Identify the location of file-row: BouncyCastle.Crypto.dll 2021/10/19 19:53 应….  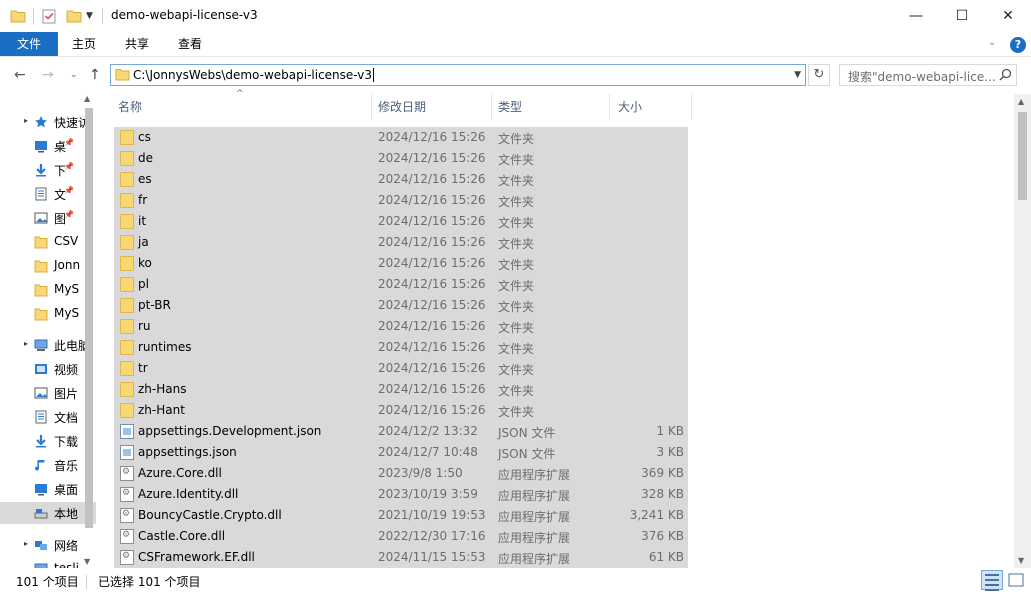
(401, 515).